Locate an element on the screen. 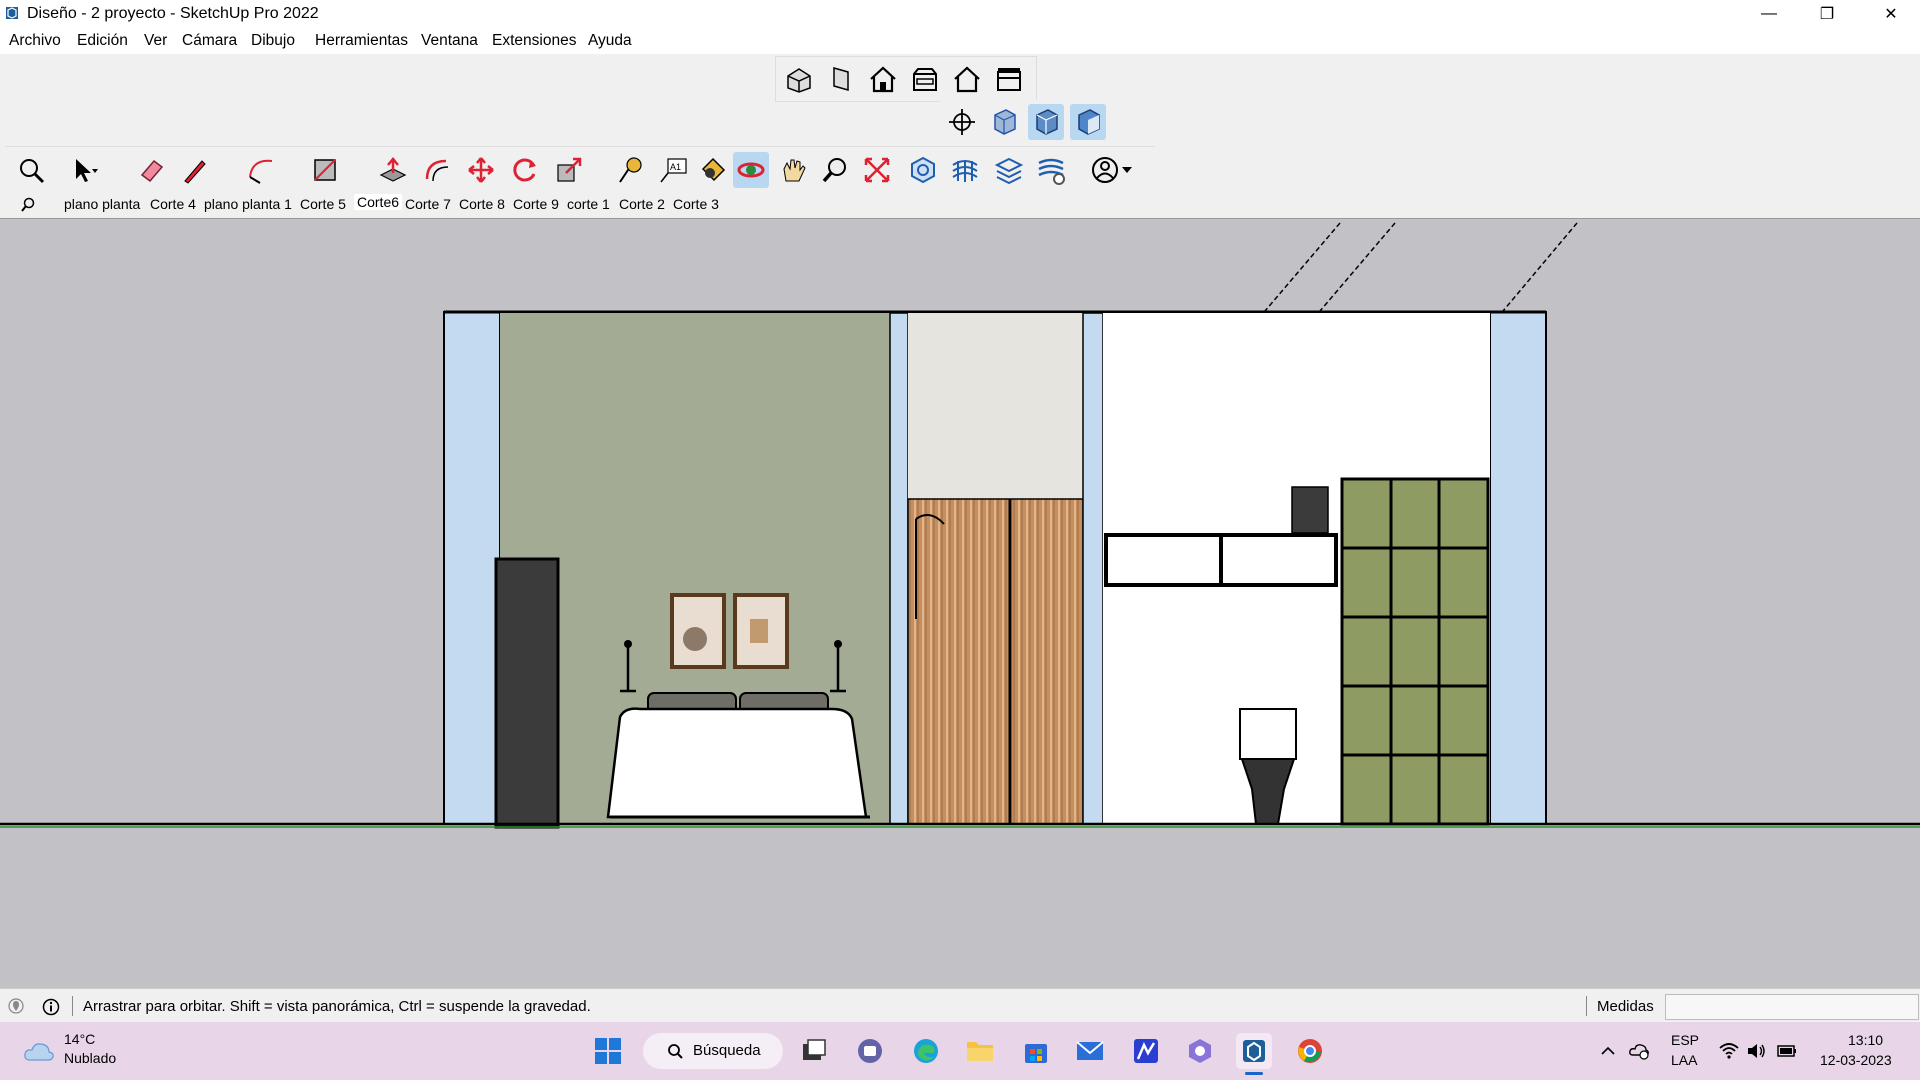 This screenshot has height=1080, width=1920. chevron-up-icon is located at coordinates (1608, 1051).